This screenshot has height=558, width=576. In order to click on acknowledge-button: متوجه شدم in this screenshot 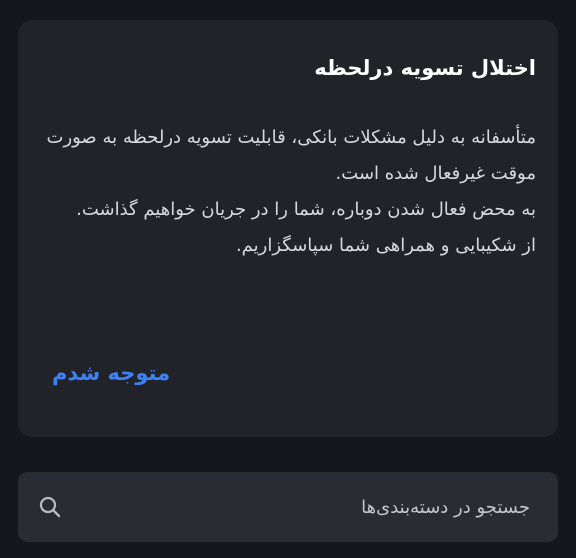, I will do `click(111, 373)`.